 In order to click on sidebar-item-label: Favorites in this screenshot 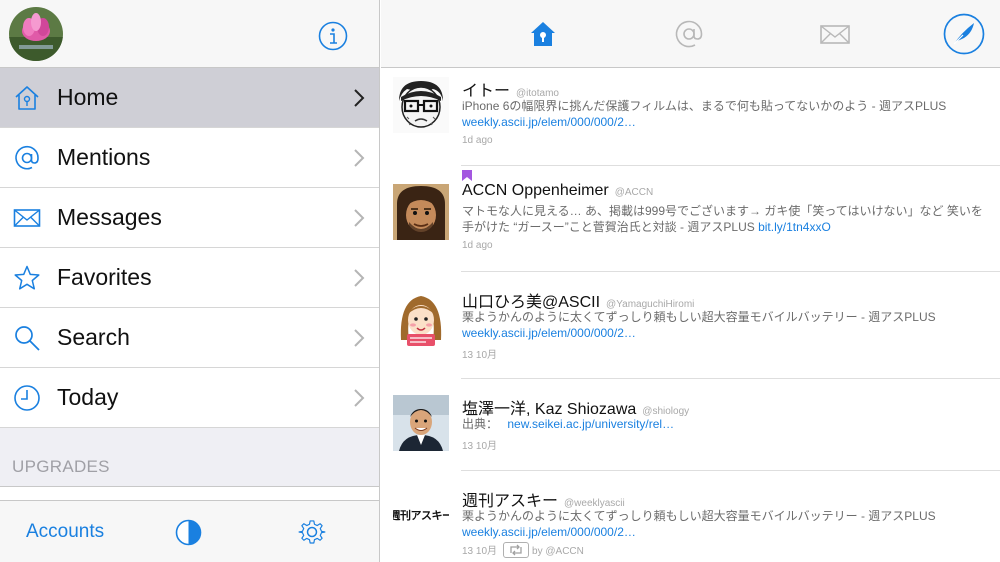, I will do `click(104, 277)`.